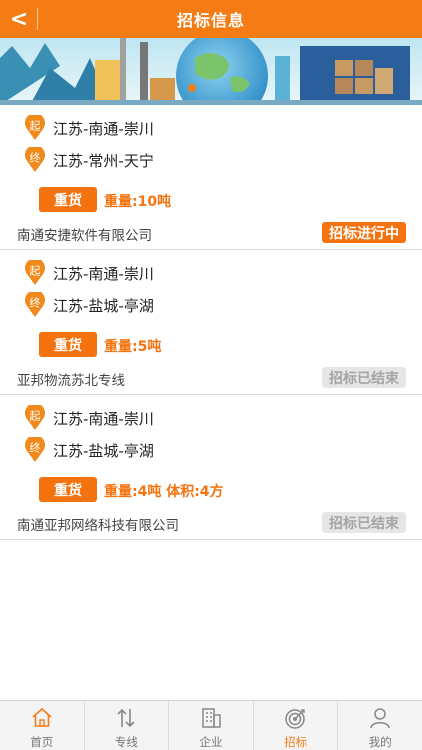  What do you see at coordinates (103, 160) in the screenshot?
I see `destination-text: 江苏-常州-天宁` at bounding box center [103, 160].